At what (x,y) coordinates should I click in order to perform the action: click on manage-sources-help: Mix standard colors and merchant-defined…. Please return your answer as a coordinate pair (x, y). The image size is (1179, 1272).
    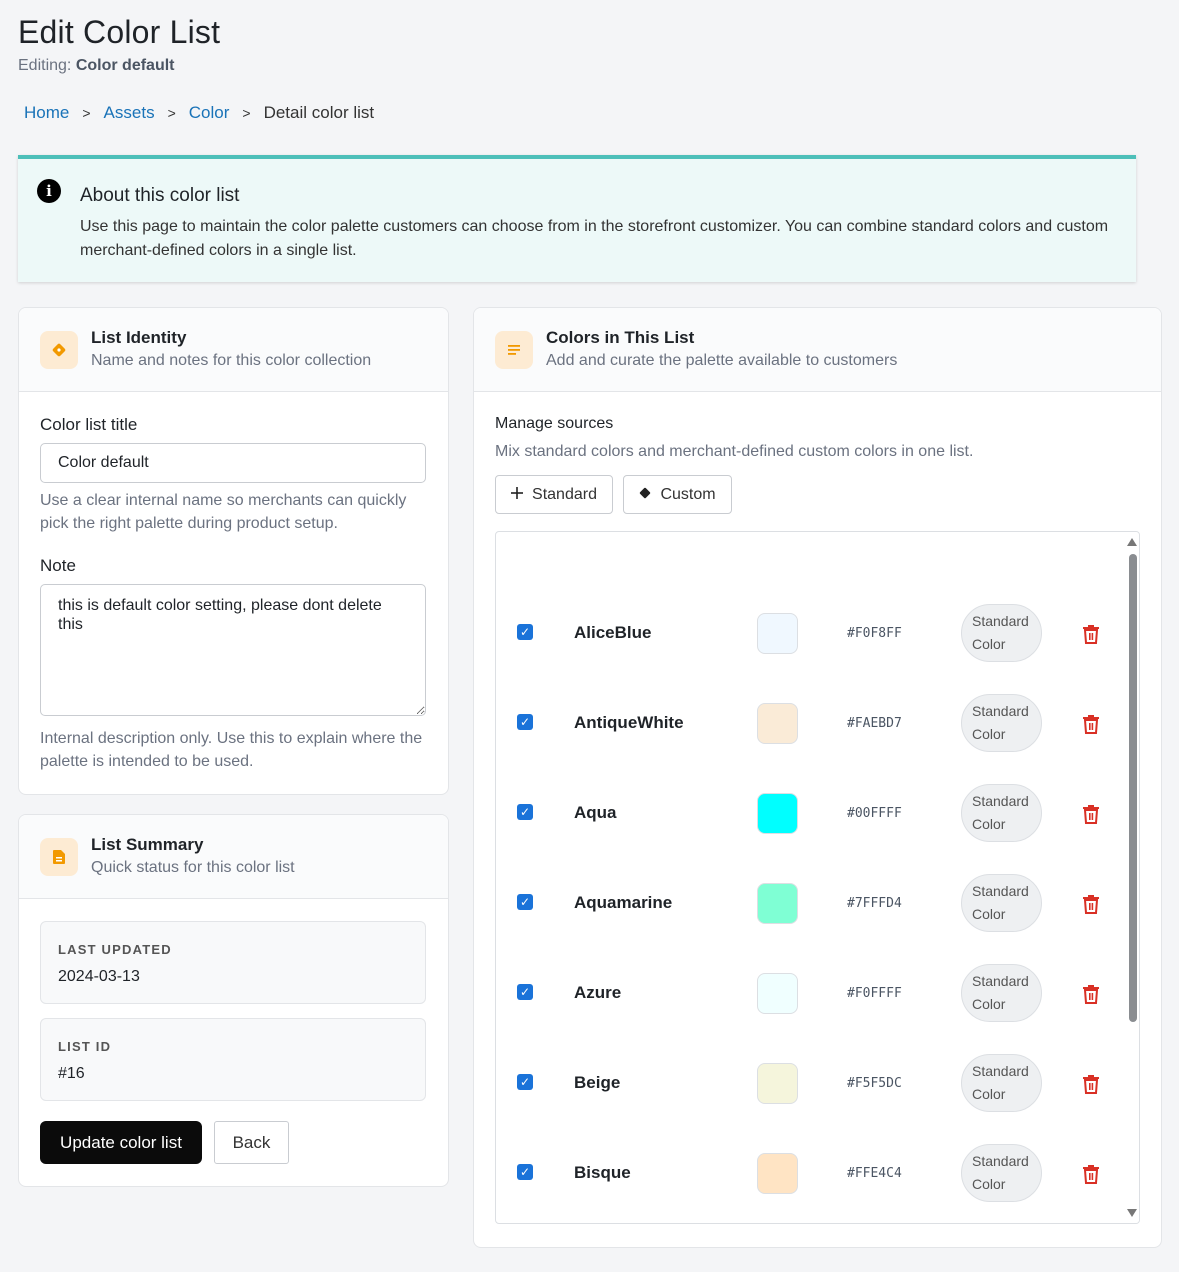
    Looking at the image, I should click on (734, 451).